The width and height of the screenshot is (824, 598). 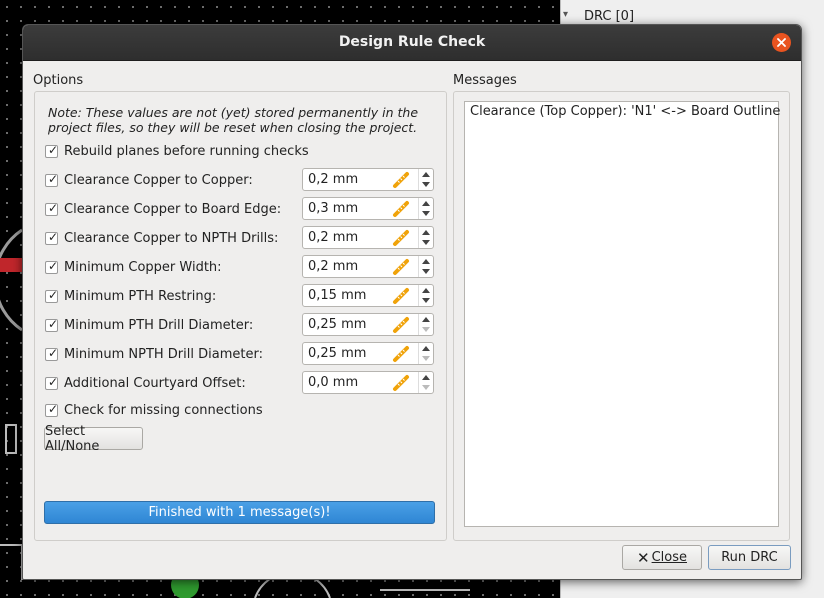 I want to click on rule-checkbox: ✓ Minimum PTH Restring:, so click(x=130, y=296).